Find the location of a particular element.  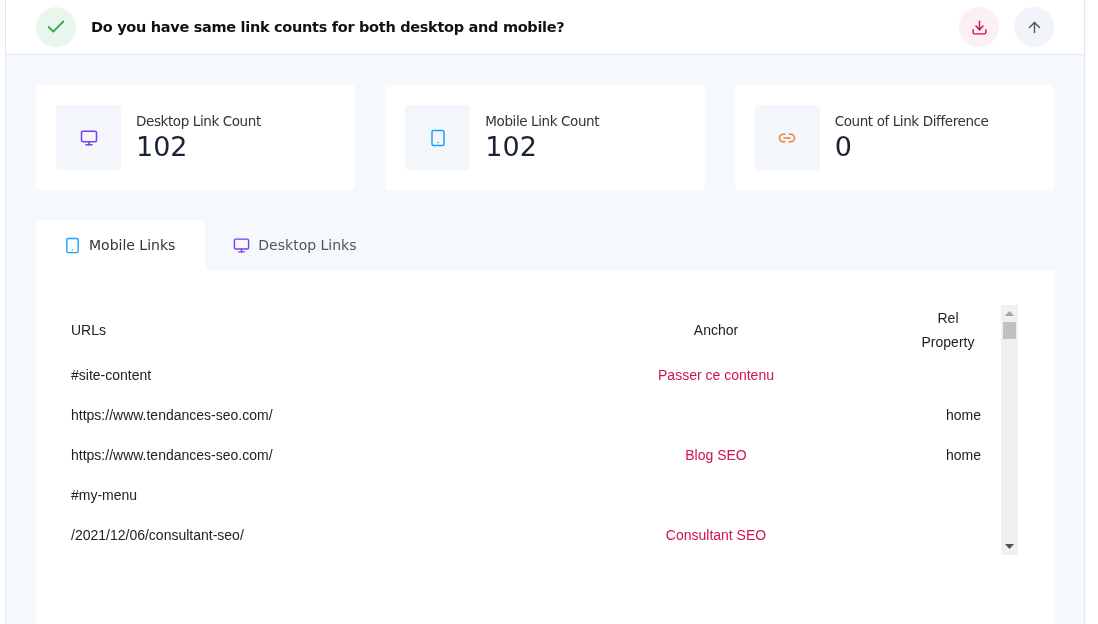

question-title: Do you have same link counts for both desktop and mobile? is located at coordinates (328, 27).